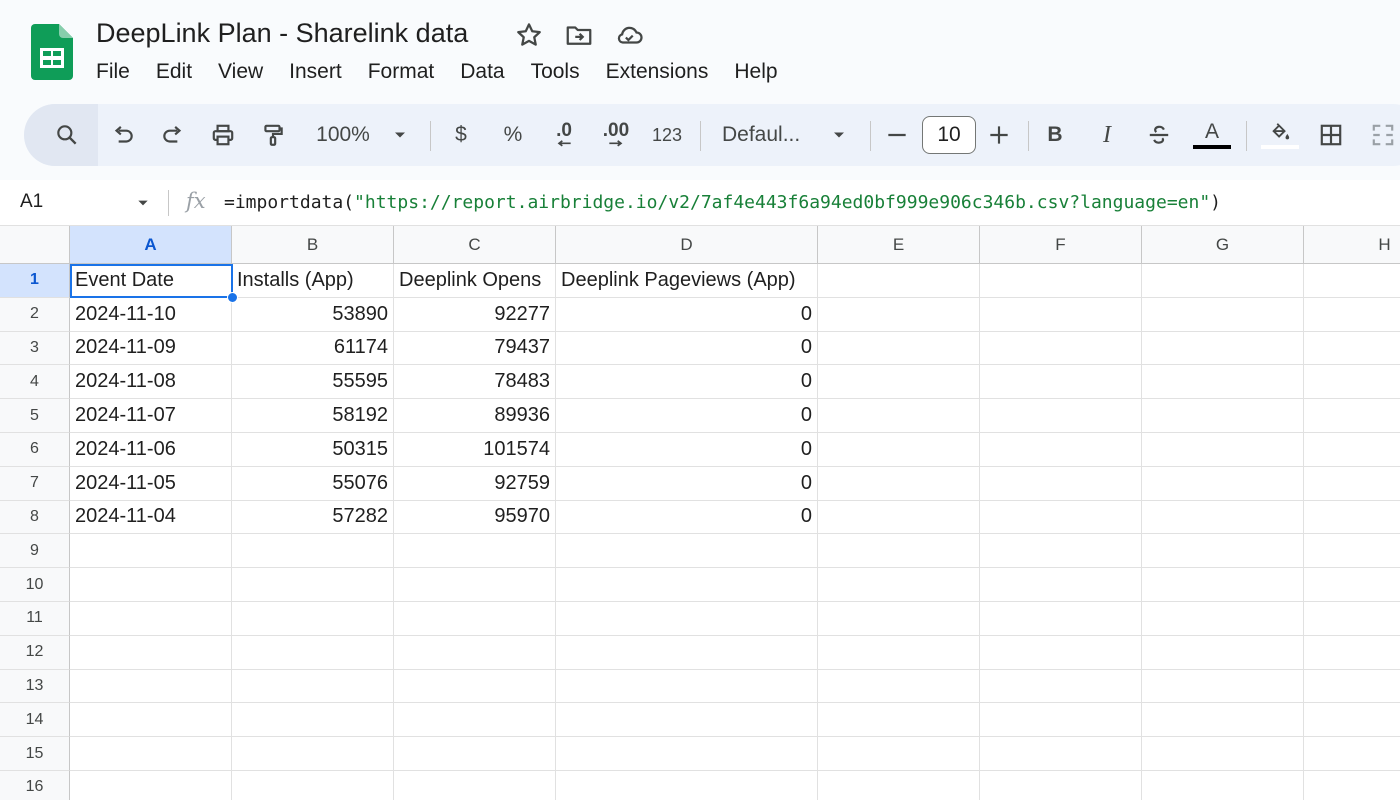 Image resolution: width=1400 pixels, height=800 pixels. I want to click on cell-a1: Event Date, so click(151, 281).